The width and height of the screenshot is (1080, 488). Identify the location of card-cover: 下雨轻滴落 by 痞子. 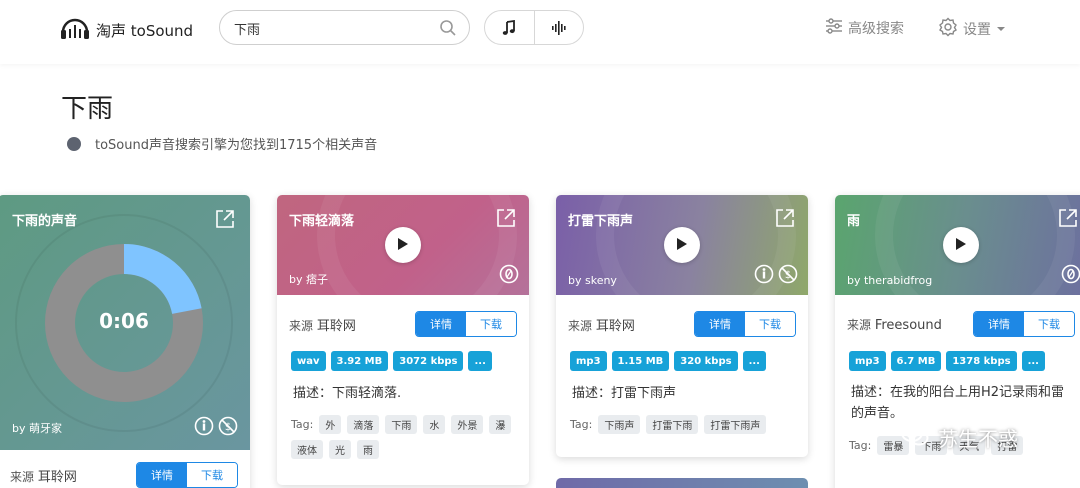
(403, 245).